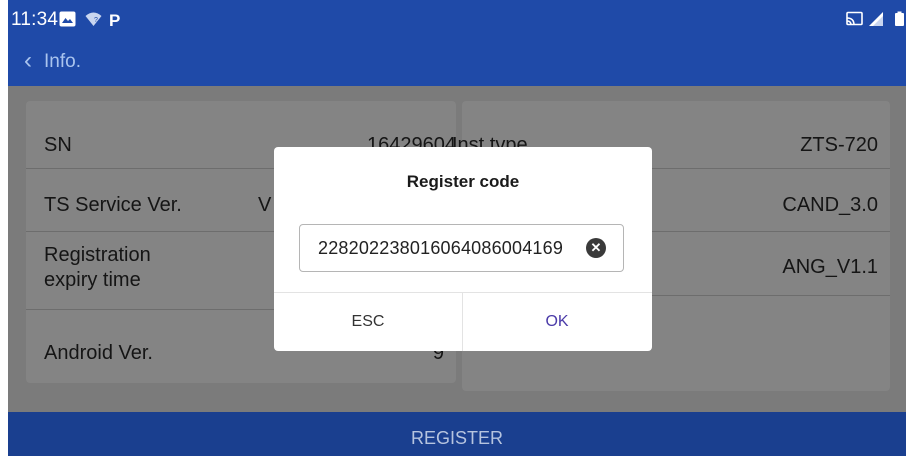  Describe the element at coordinates (98, 353) in the screenshot. I see `android-ver-label: Android Ver.` at that location.